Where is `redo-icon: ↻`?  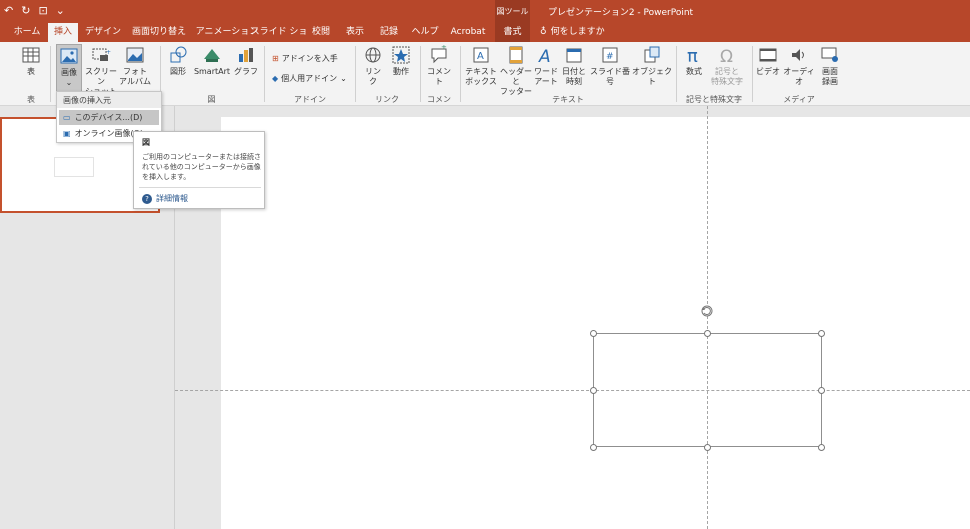 redo-icon: ↻ is located at coordinates (25, 10).